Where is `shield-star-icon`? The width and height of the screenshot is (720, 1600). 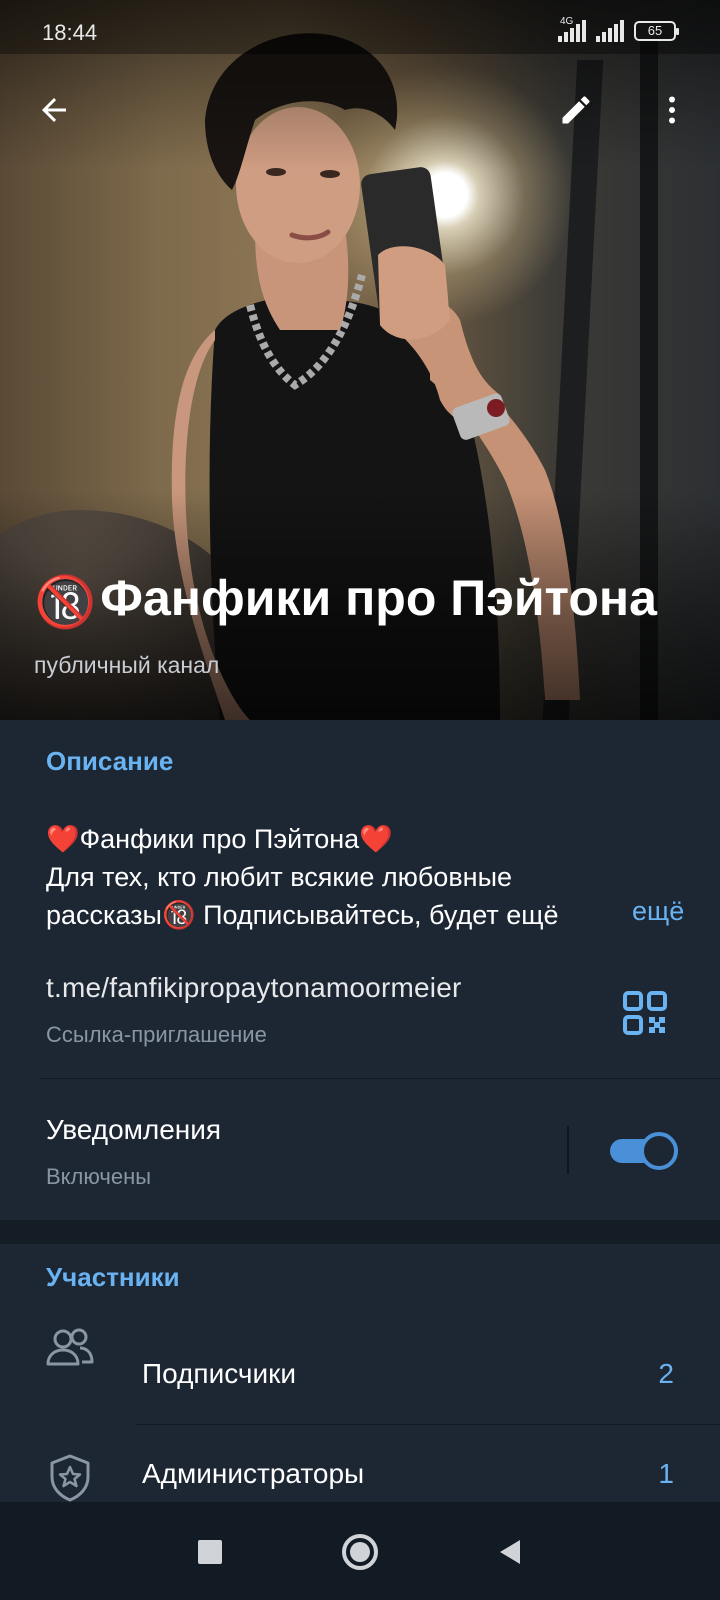 shield-star-icon is located at coordinates (70, 1478).